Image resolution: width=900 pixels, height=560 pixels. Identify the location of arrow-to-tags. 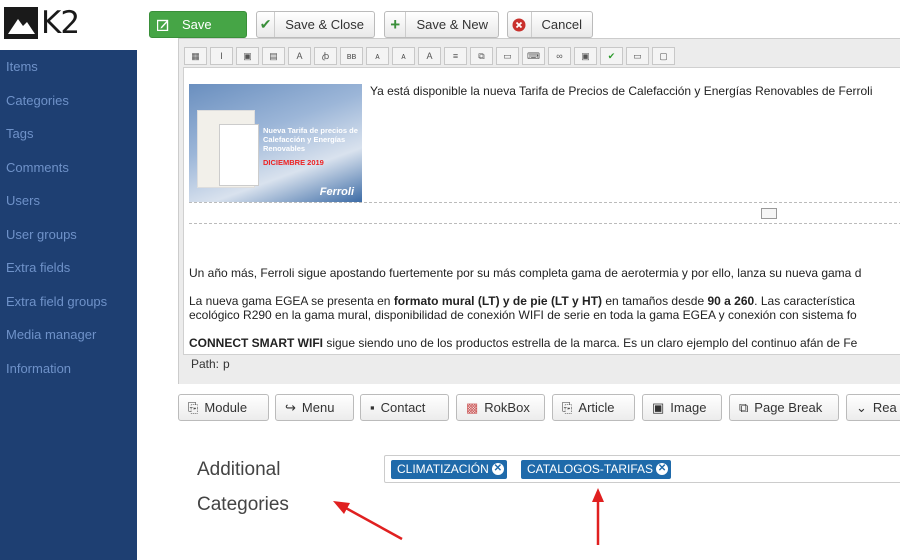
(598, 516).